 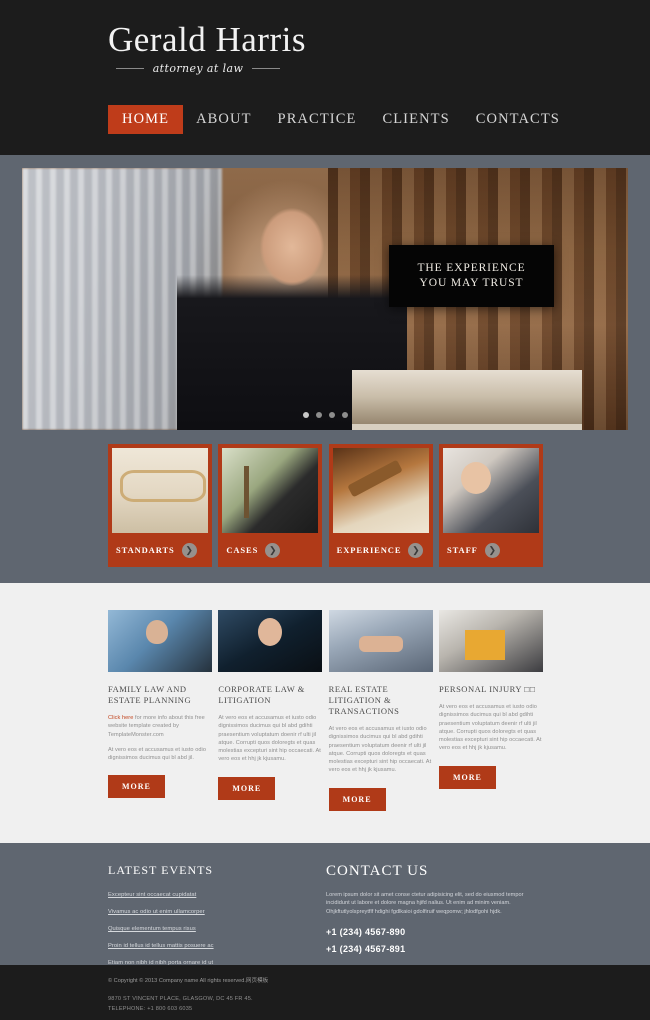 What do you see at coordinates (120, 718) in the screenshot?
I see `click-here-link: Click here` at bounding box center [120, 718].